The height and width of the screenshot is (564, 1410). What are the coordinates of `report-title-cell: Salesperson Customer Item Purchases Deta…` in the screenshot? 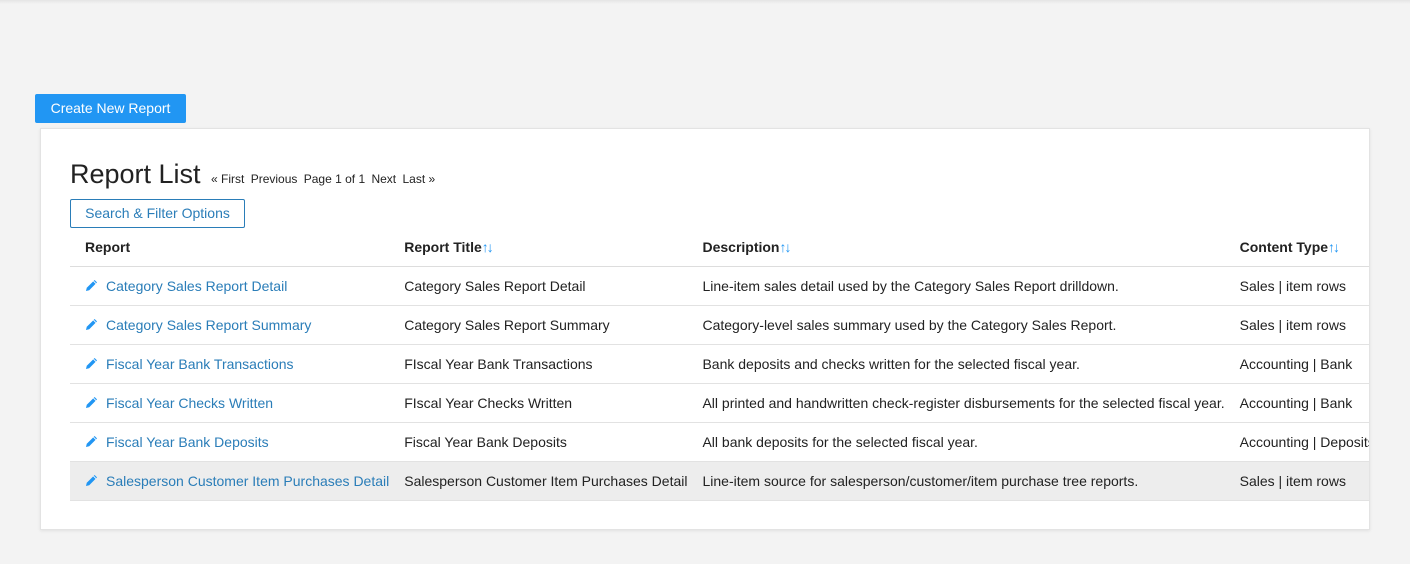 It's located at (538, 481).